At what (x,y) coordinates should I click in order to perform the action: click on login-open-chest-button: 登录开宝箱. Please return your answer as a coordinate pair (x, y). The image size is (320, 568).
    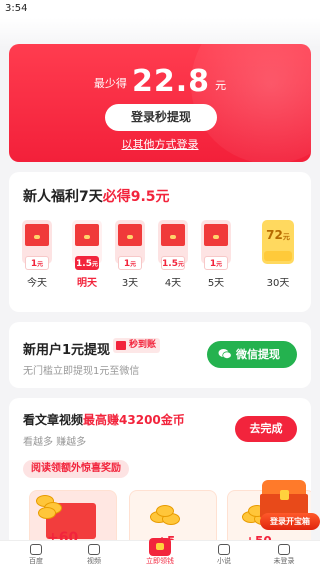
    Looking at the image, I should click on (290, 521).